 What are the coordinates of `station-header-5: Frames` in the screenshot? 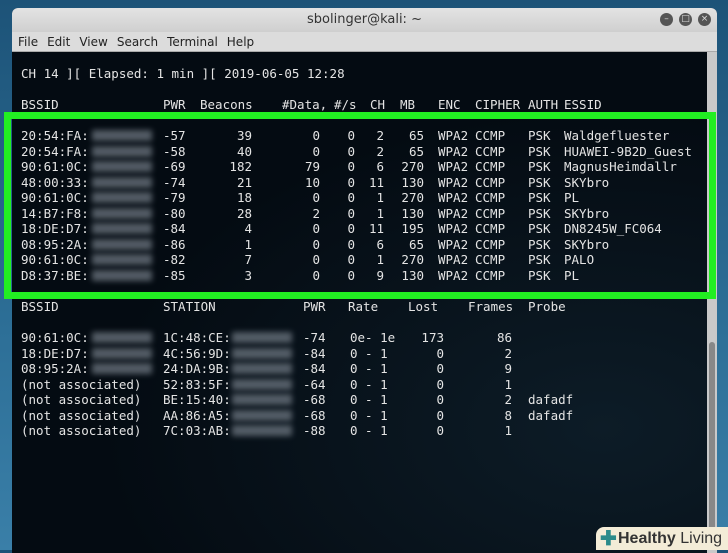 It's located at (491, 306).